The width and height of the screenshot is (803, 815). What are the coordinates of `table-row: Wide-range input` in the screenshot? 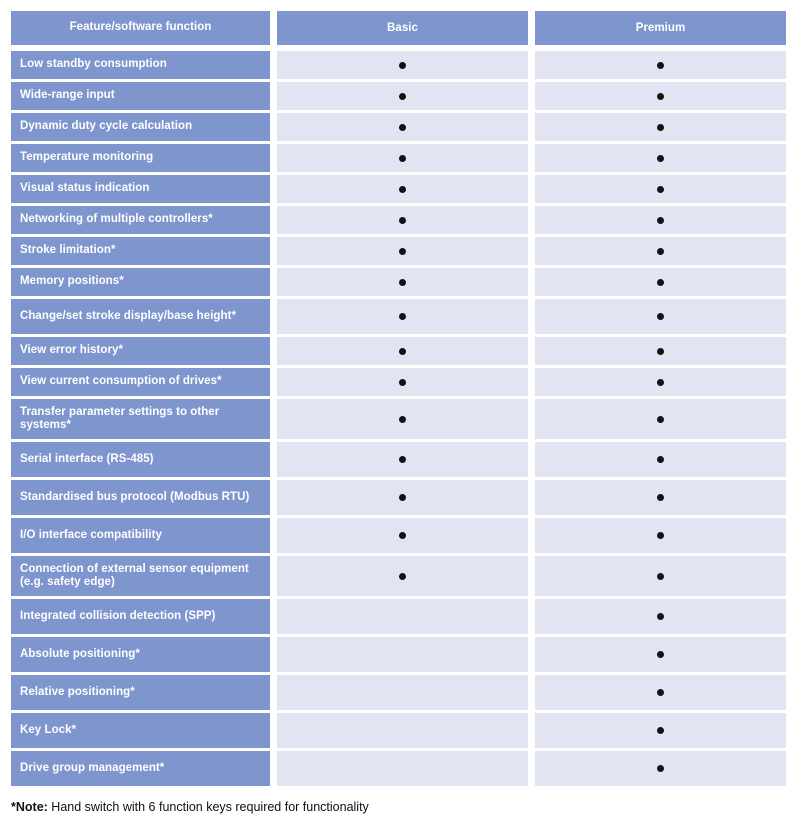 It's located at (401, 96).